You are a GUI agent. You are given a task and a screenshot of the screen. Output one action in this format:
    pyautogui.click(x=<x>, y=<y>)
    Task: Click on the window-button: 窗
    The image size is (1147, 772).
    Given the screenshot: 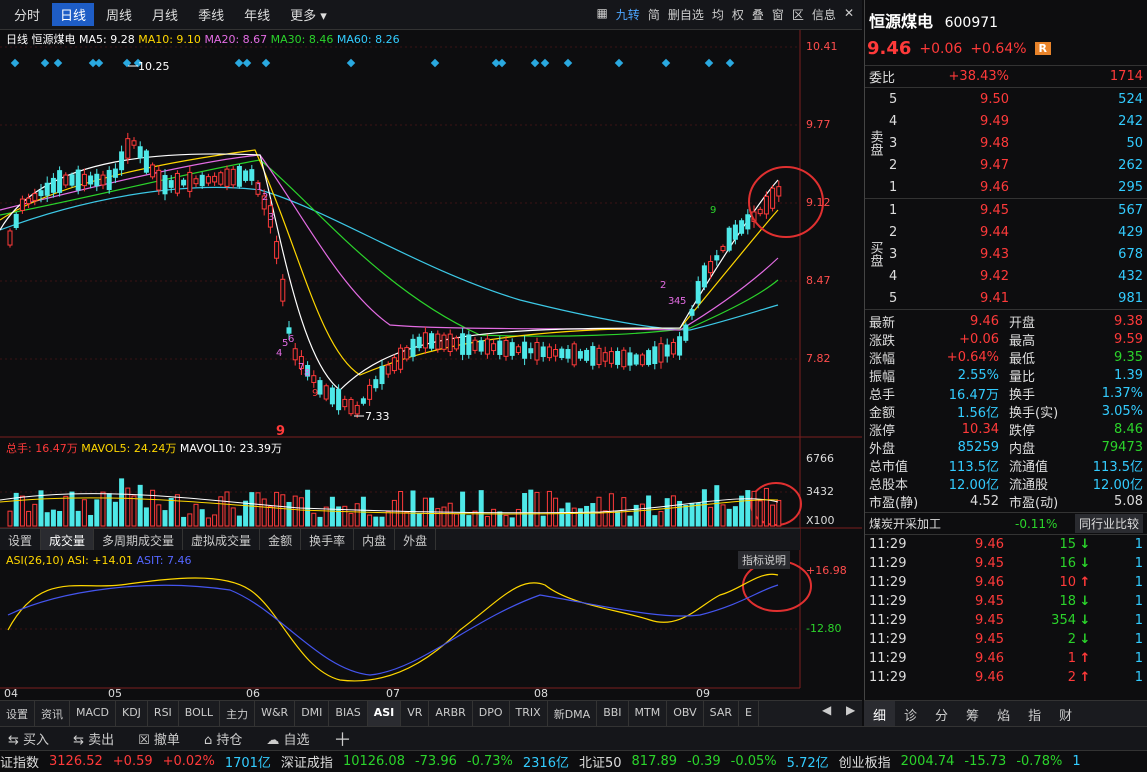 What is the action you would take?
    pyautogui.click(x=778, y=14)
    